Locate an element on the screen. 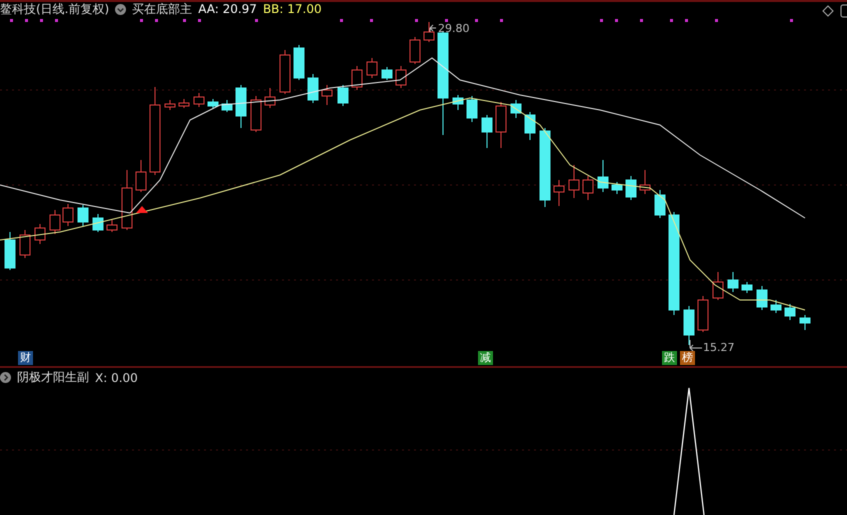 Image resolution: width=847 pixels, height=515 pixels. indicator-reading: X: 0.00 is located at coordinates (116, 377).